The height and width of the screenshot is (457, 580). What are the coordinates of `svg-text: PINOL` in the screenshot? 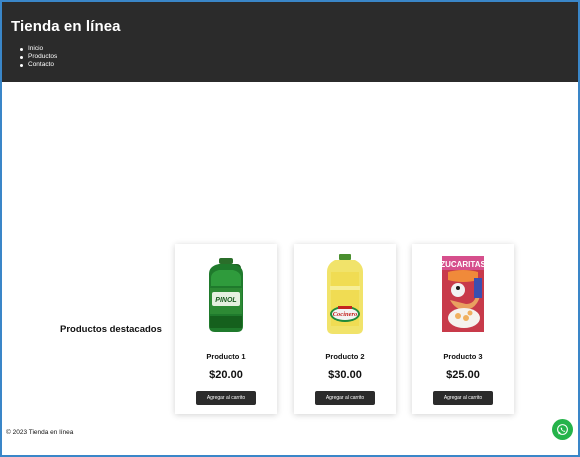 It's located at (225, 300).